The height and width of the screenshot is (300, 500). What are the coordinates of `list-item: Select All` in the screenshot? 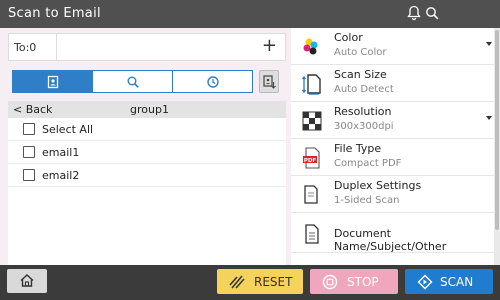 It's located at (147, 129).